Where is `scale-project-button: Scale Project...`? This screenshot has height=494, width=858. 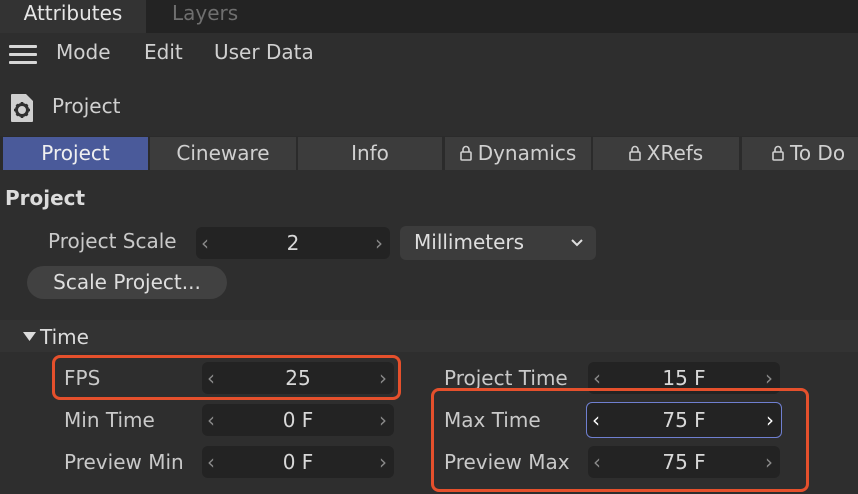
scale-project-button: Scale Project... is located at coordinates (127, 282).